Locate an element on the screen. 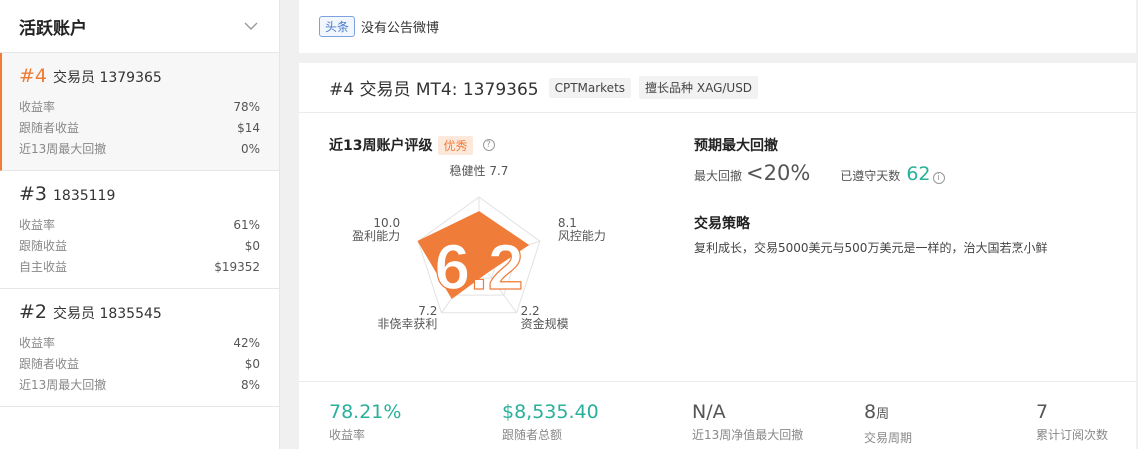 The width and height of the screenshot is (1138, 449). notice-bar: 头条 没有公告微博 is located at coordinates (718, 26).